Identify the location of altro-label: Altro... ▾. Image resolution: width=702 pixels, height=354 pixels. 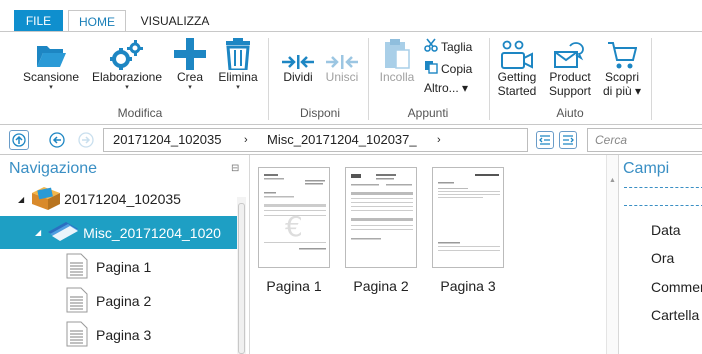
(446, 88).